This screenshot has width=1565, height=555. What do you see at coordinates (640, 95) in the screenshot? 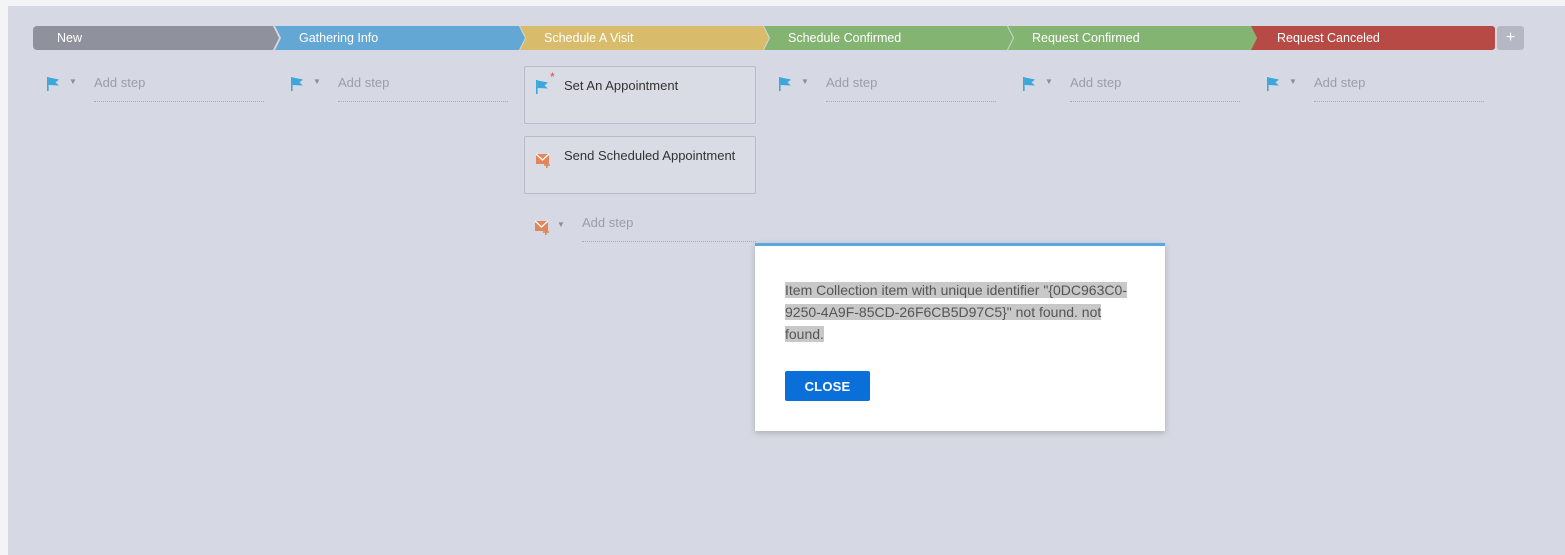
I see `step-card-set-appointment: * Set An Appointment` at bounding box center [640, 95].